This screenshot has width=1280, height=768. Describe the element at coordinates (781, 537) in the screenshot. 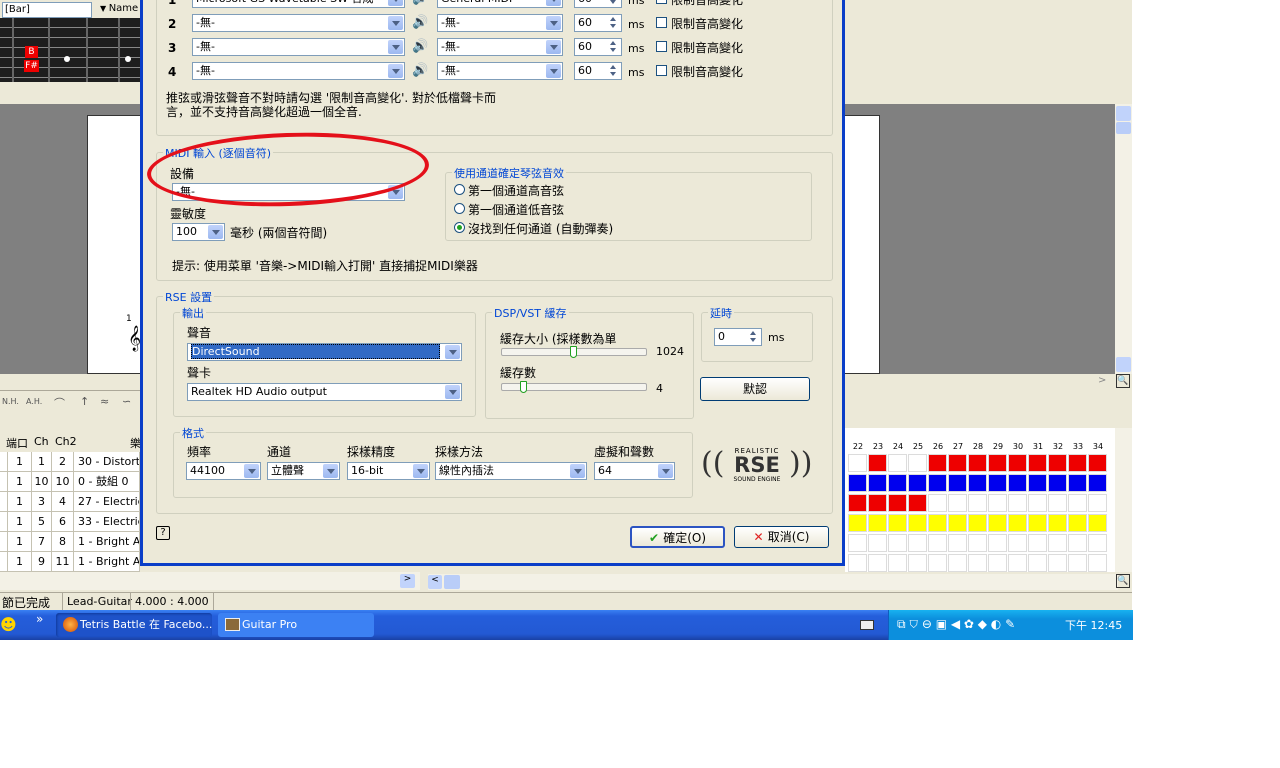

I see `cancel-button: ✕ 取消(C)` at that location.